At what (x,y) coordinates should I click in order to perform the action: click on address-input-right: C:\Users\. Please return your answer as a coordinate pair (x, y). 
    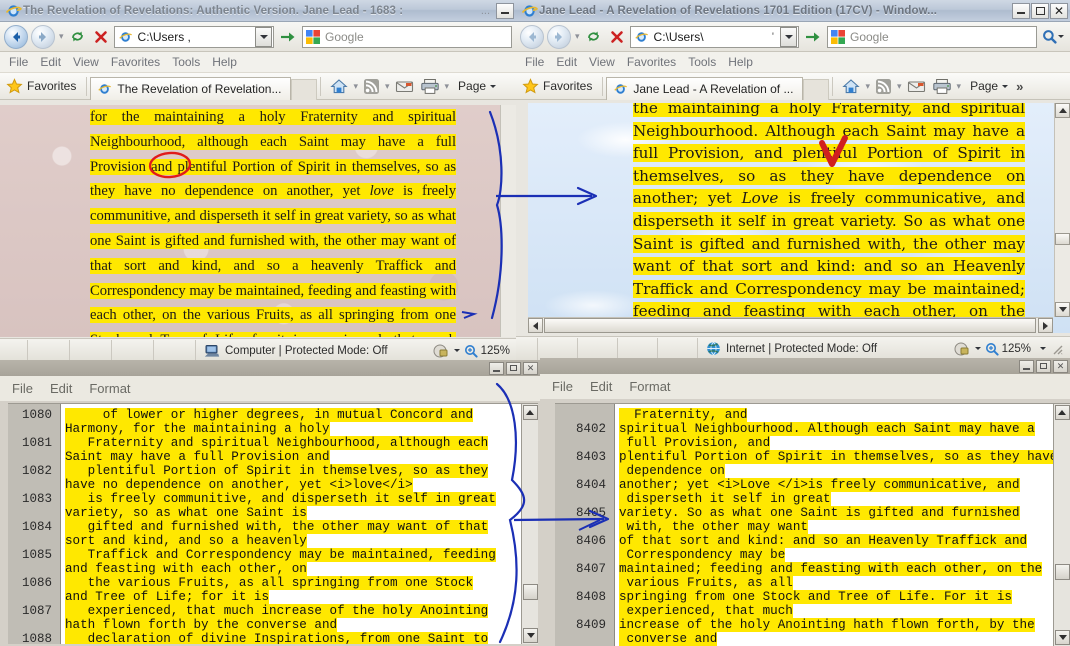
    Looking at the image, I should click on (711, 37).